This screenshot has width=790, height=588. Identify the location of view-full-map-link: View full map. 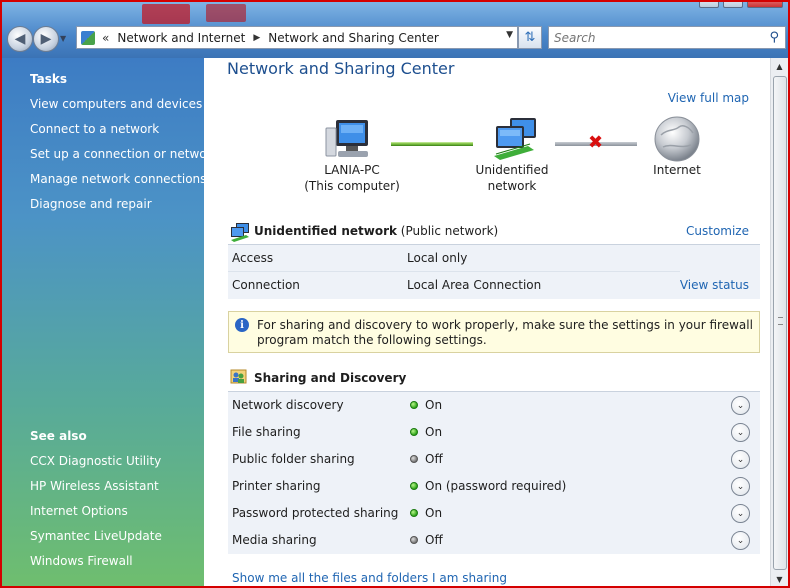
(708, 98).